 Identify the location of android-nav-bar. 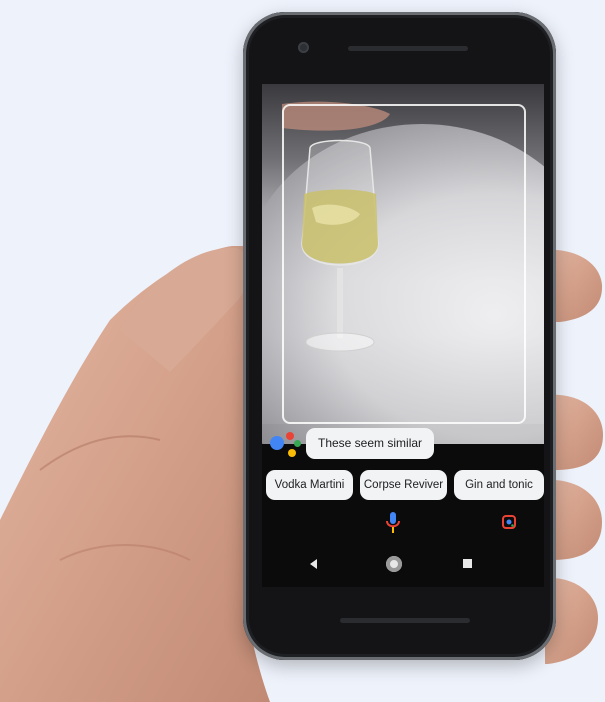
(403, 564).